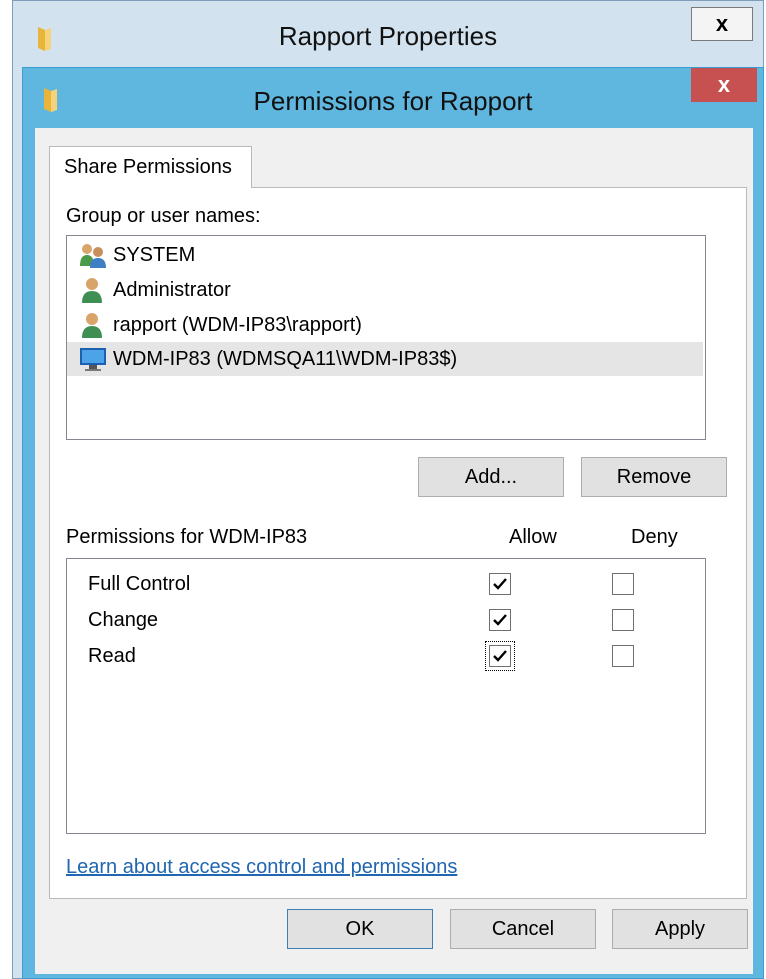 This screenshot has width=766, height=979. I want to click on list-item-wdm-ip83: WDM-IP83 (WDMSQA11\WDM-IP83$), so click(385, 359).